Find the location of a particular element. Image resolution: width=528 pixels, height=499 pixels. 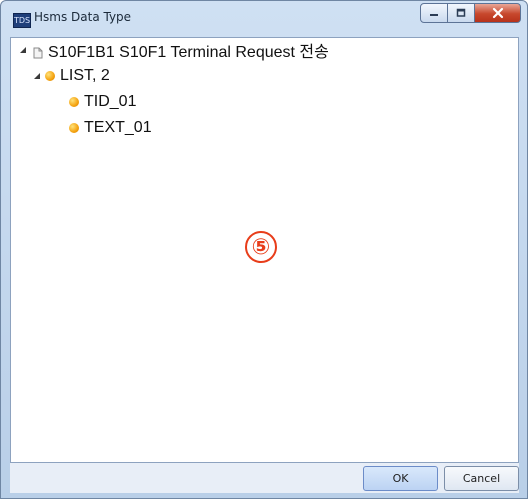

maximize-icon is located at coordinates (461, 12).